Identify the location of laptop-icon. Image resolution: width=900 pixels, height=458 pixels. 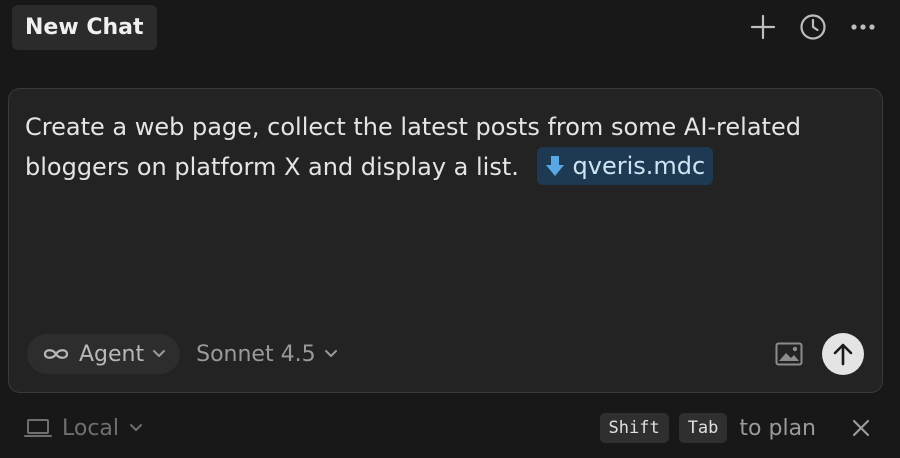
(38, 428).